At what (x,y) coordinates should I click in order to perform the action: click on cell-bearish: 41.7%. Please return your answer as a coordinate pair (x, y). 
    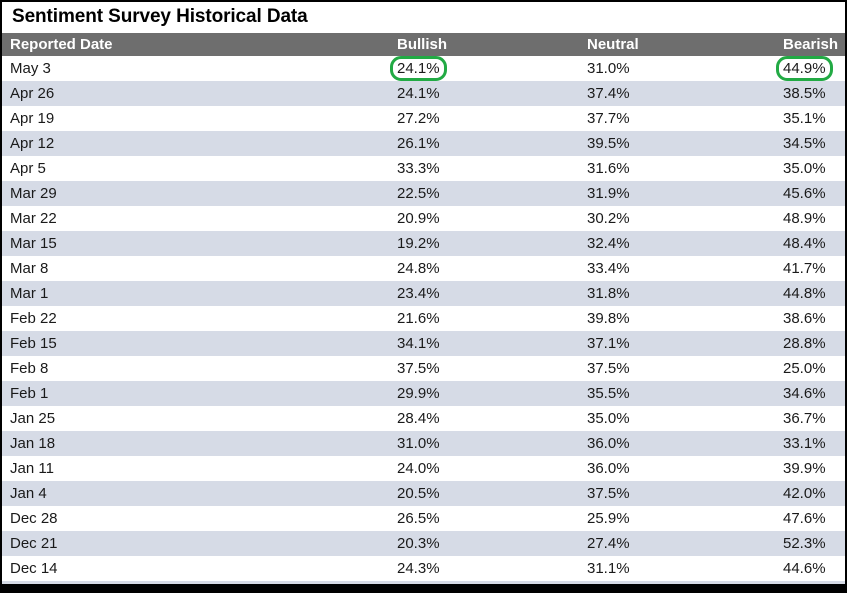
    Looking at the image, I should click on (809, 268).